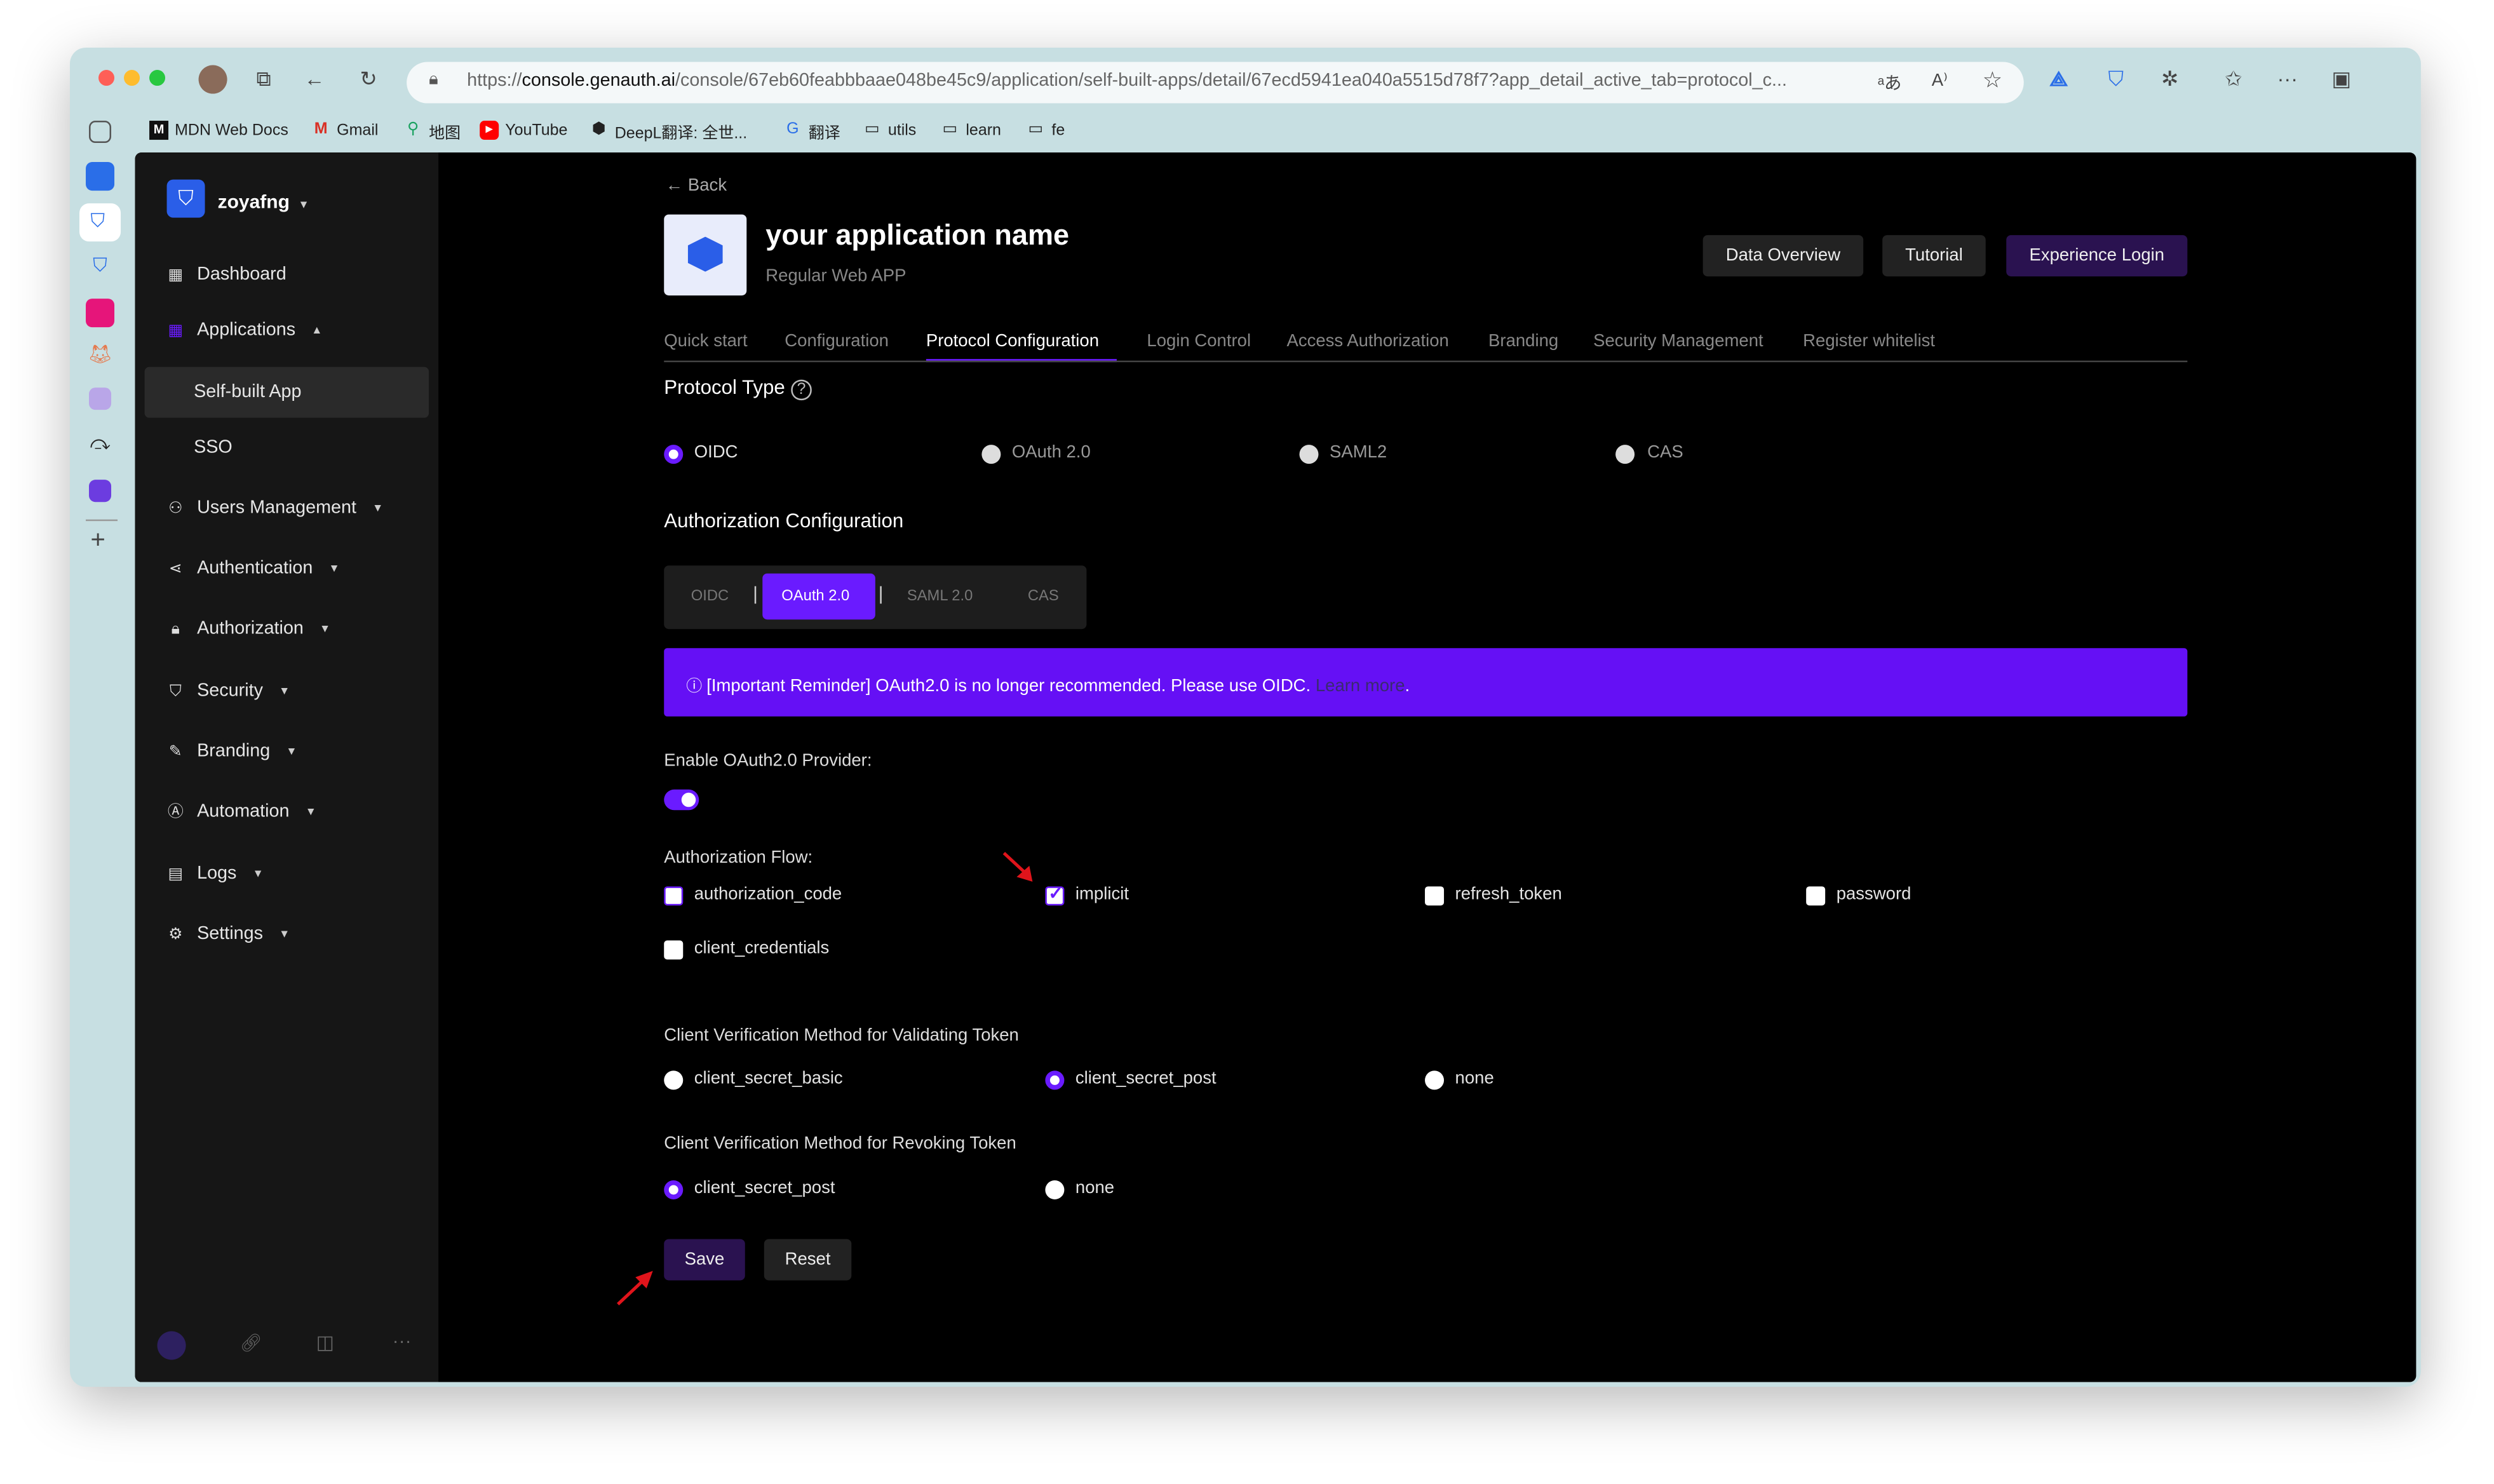  Describe the element at coordinates (2059, 79) in the screenshot. I see `extension-puzzle-icon: ⟁` at that location.